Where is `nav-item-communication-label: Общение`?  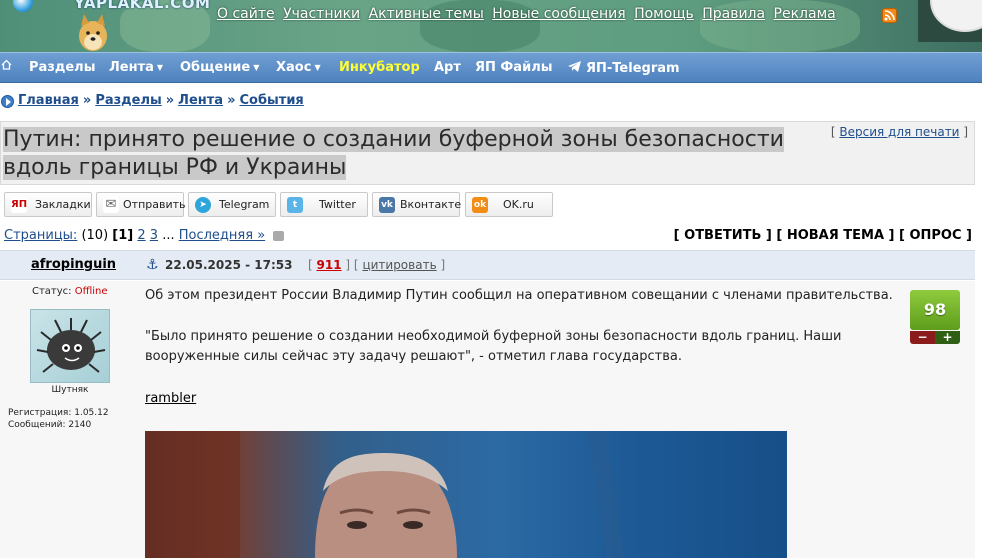
nav-item-communication-label: Общение is located at coordinates (215, 67).